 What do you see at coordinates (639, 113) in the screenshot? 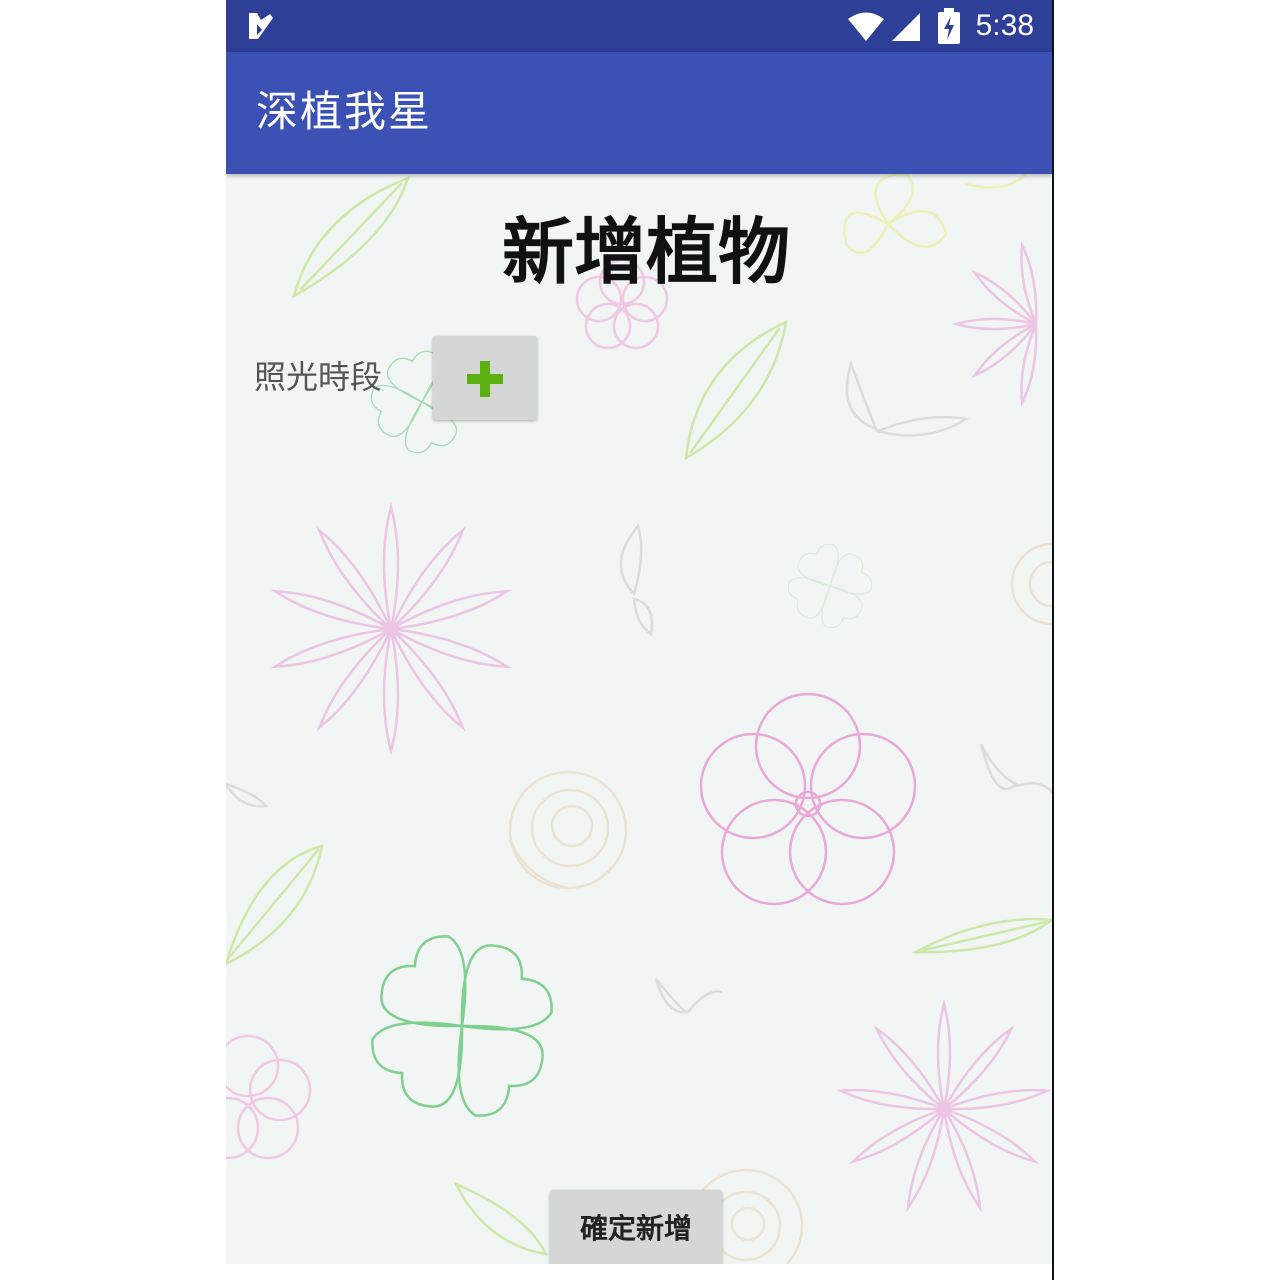
I see `app-bar: 深植我星` at bounding box center [639, 113].